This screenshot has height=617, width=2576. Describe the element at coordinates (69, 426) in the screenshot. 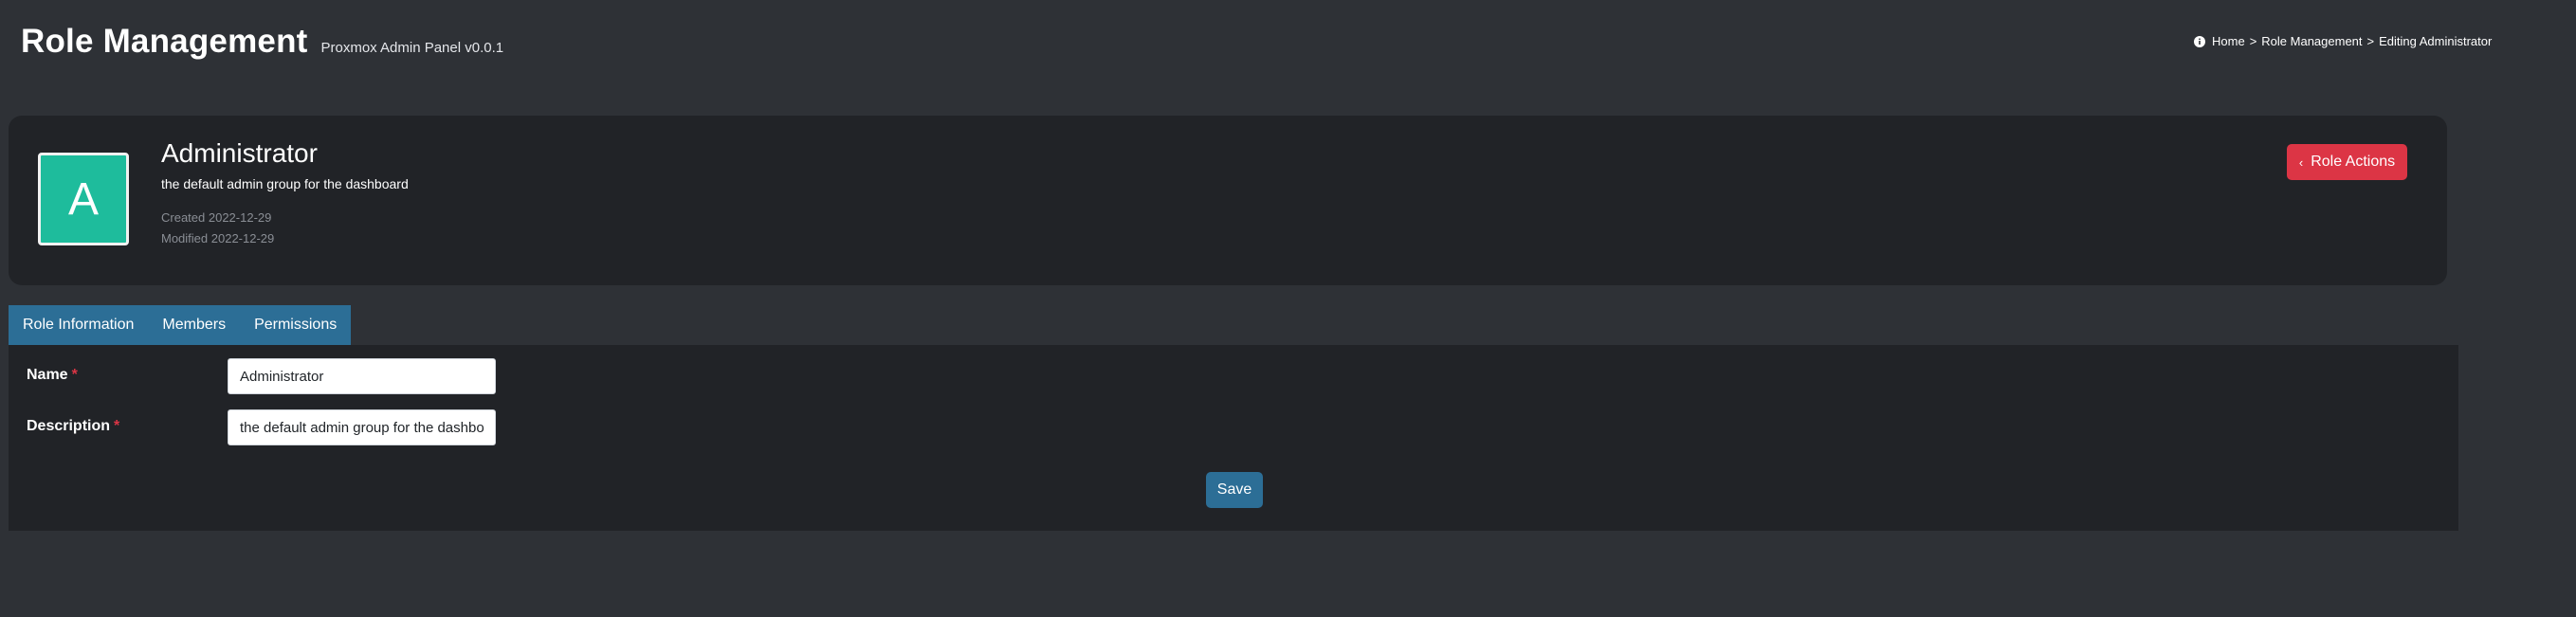

I see `description-label-text: Description` at that location.